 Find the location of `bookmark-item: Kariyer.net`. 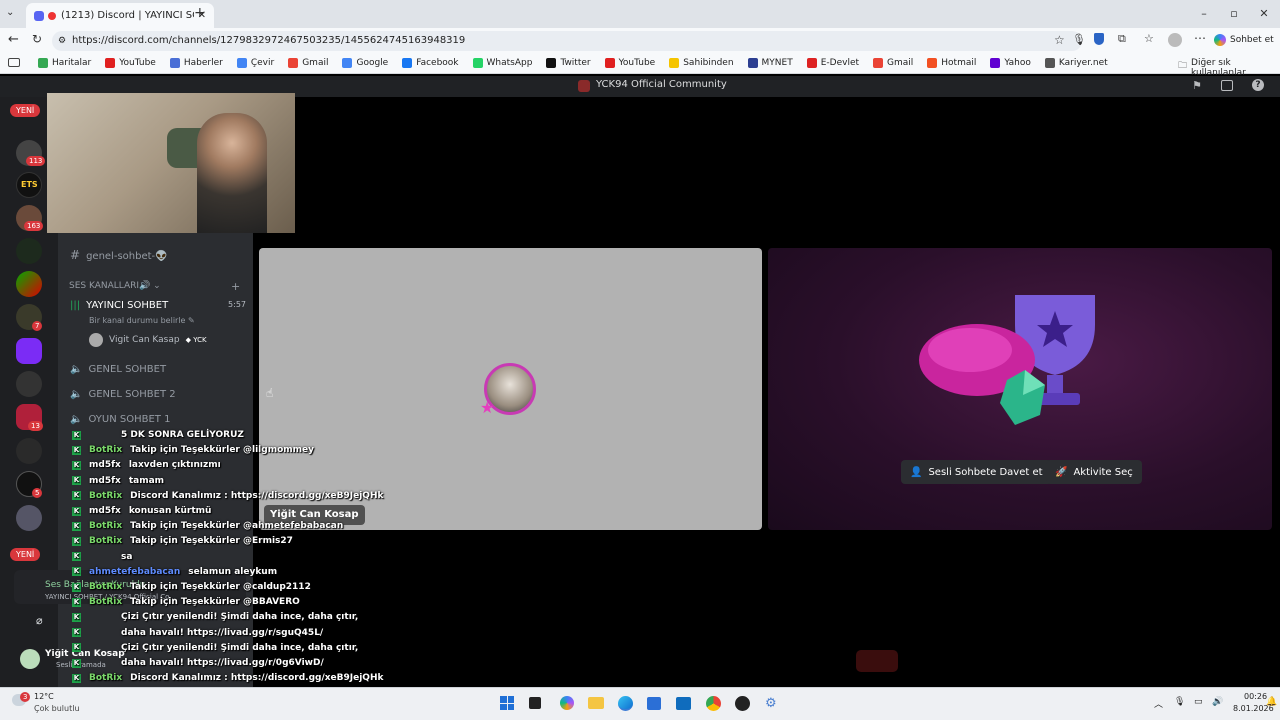

bookmark-item: Kariyer.net is located at coordinates (1076, 63).